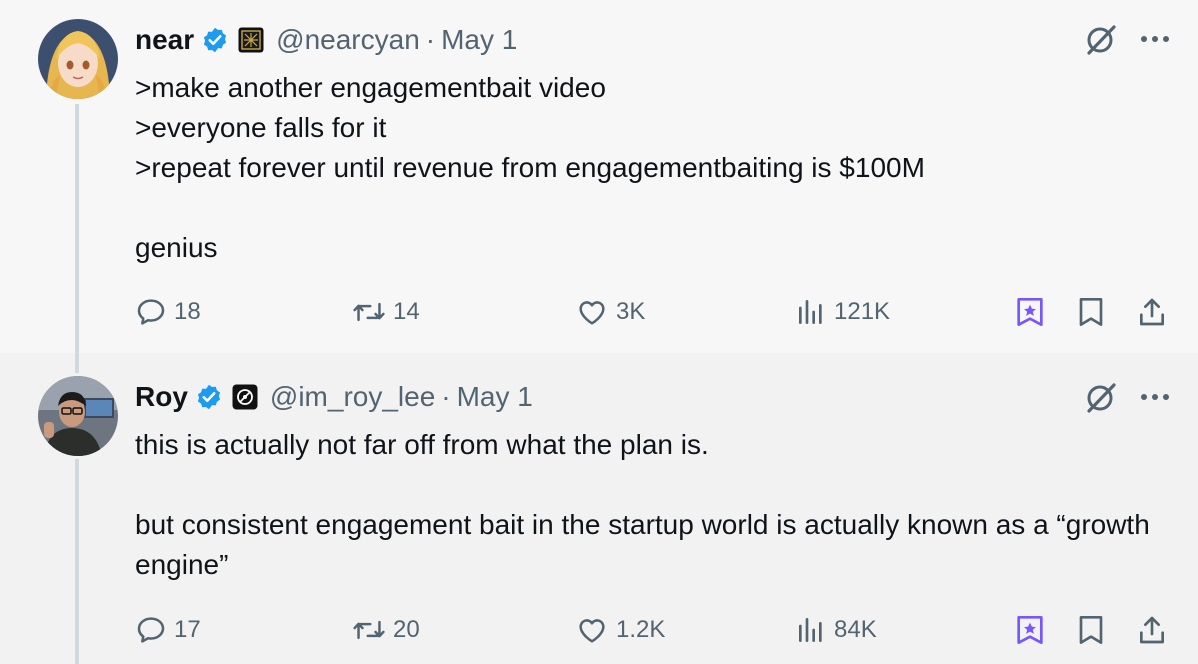 The height and width of the screenshot is (664, 1198). I want to click on tweet-header: Roy @im_roy_lee · May 1, so click(334, 397).